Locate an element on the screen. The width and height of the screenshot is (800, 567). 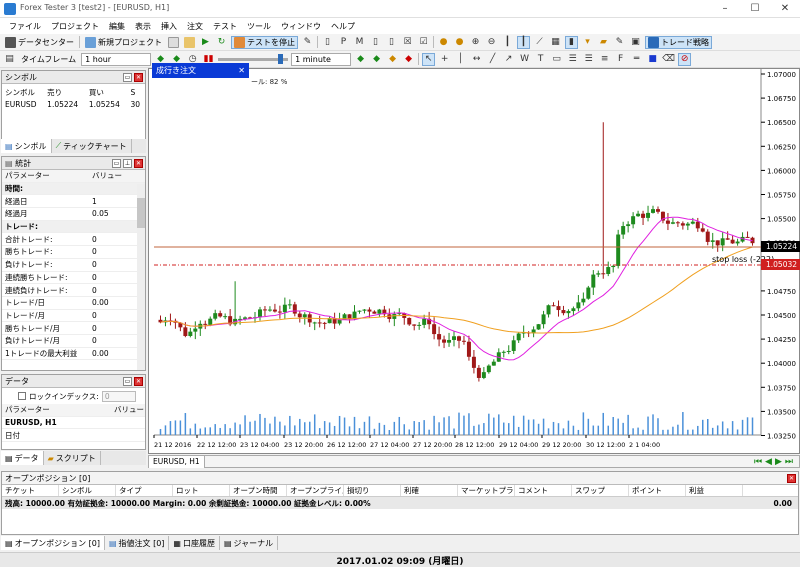
refresh-icon: ↻ is located at coordinates (221, 42).